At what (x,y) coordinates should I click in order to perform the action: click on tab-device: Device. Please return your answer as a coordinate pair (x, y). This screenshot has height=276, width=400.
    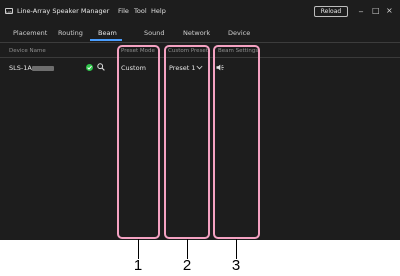
    Looking at the image, I should click on (239, 33).